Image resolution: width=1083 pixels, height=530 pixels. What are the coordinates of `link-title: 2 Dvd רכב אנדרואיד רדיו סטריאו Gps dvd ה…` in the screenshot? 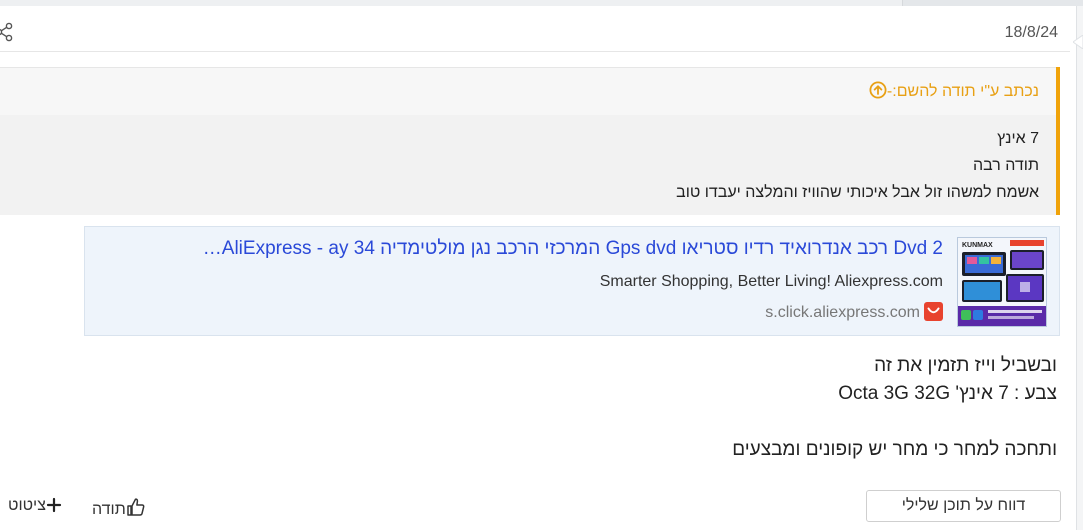 It's located at (518, 249).